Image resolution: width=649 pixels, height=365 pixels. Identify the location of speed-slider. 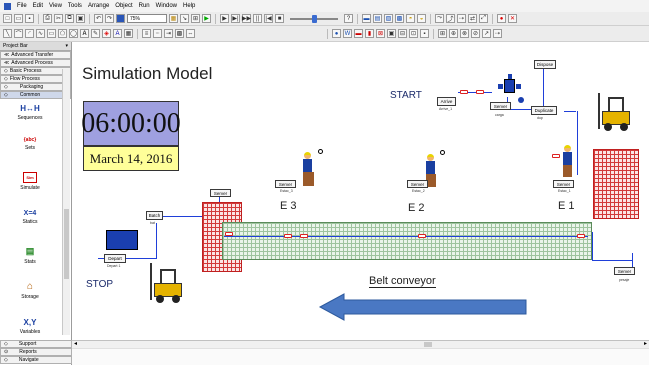
(314, 18).